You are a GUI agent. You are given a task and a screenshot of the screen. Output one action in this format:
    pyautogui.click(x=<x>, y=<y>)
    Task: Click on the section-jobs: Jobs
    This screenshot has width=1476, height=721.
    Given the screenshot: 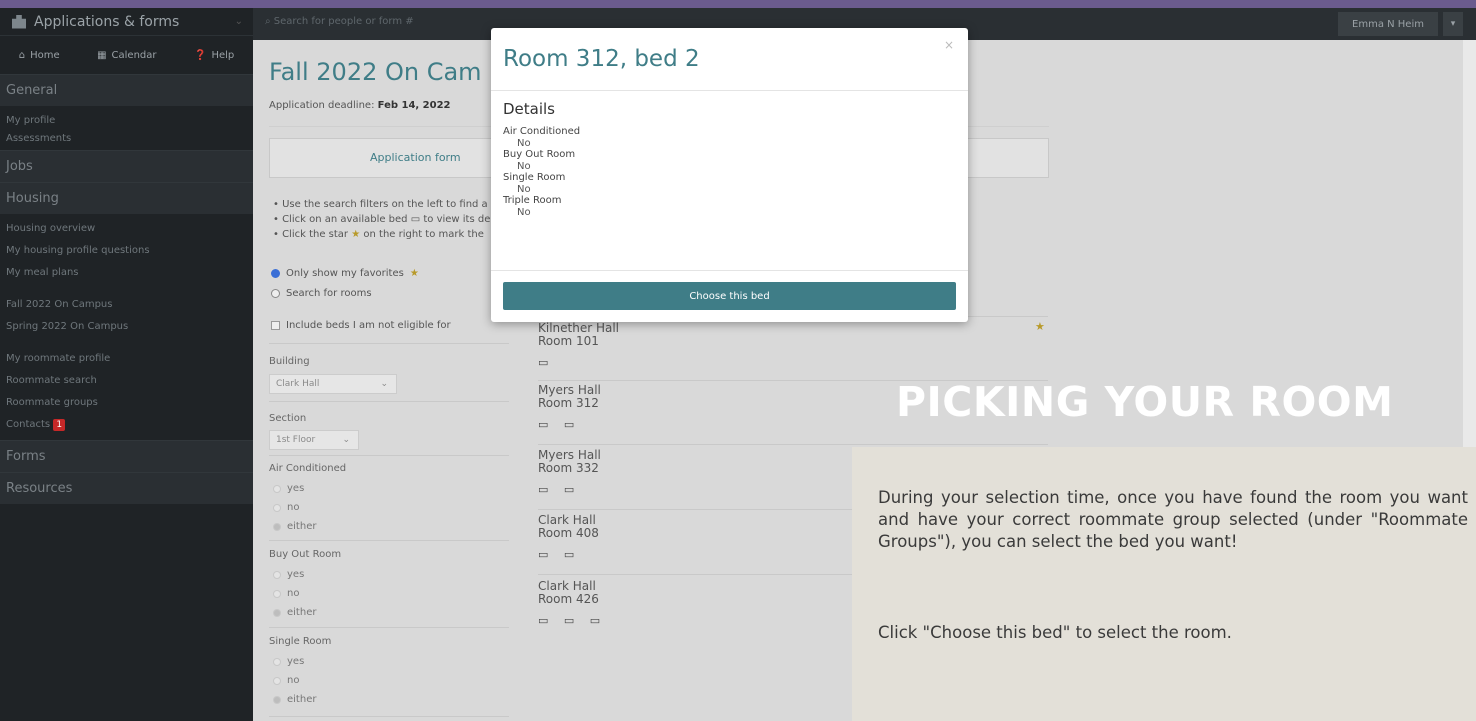 What is the action you would take?
    pyautogui.click(x=126, y=166)
    